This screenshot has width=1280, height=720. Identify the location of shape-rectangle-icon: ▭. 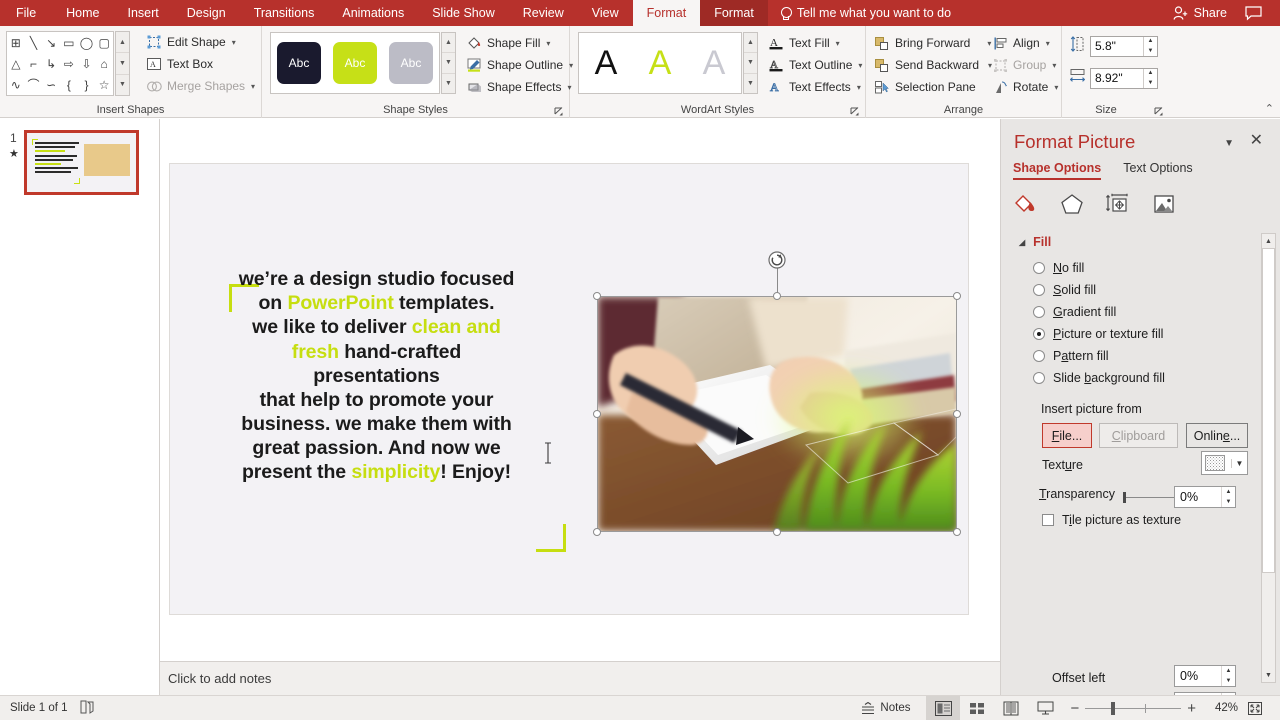
(68, 43).